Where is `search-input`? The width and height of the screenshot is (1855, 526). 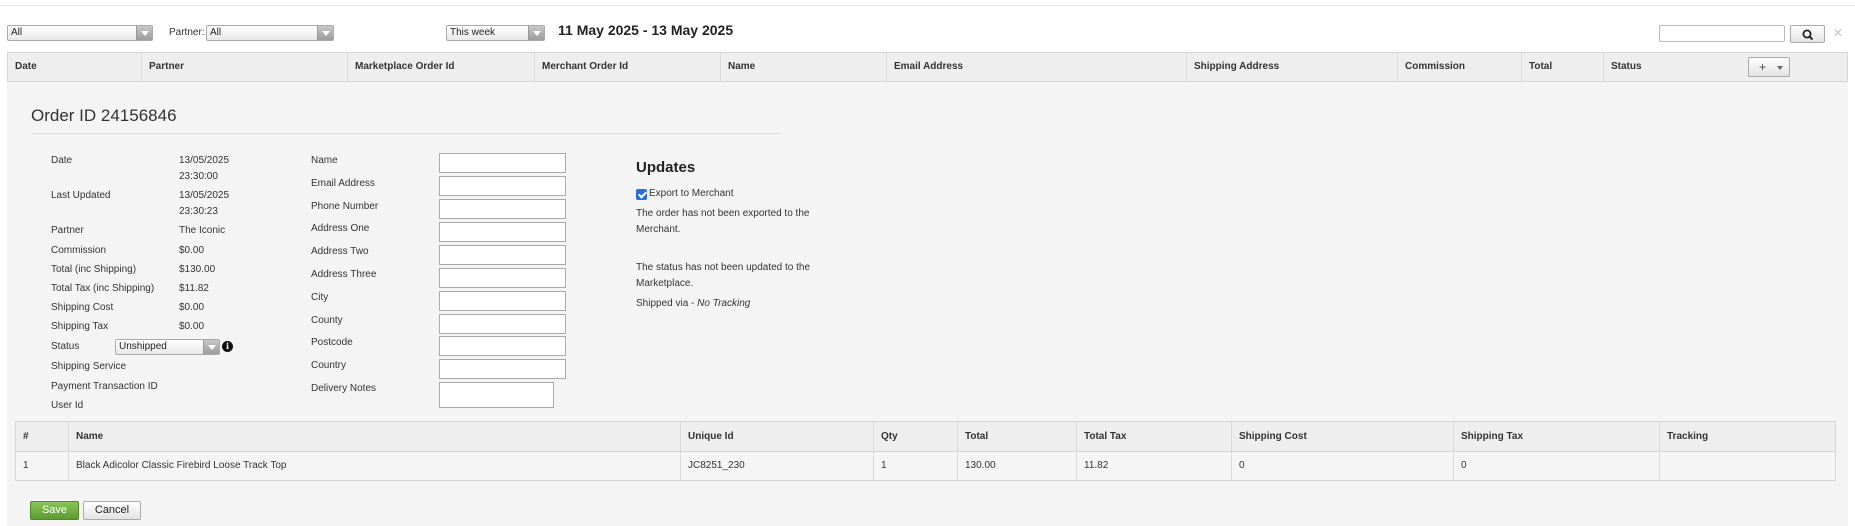
search-input is located at coordinates (1722, 33).